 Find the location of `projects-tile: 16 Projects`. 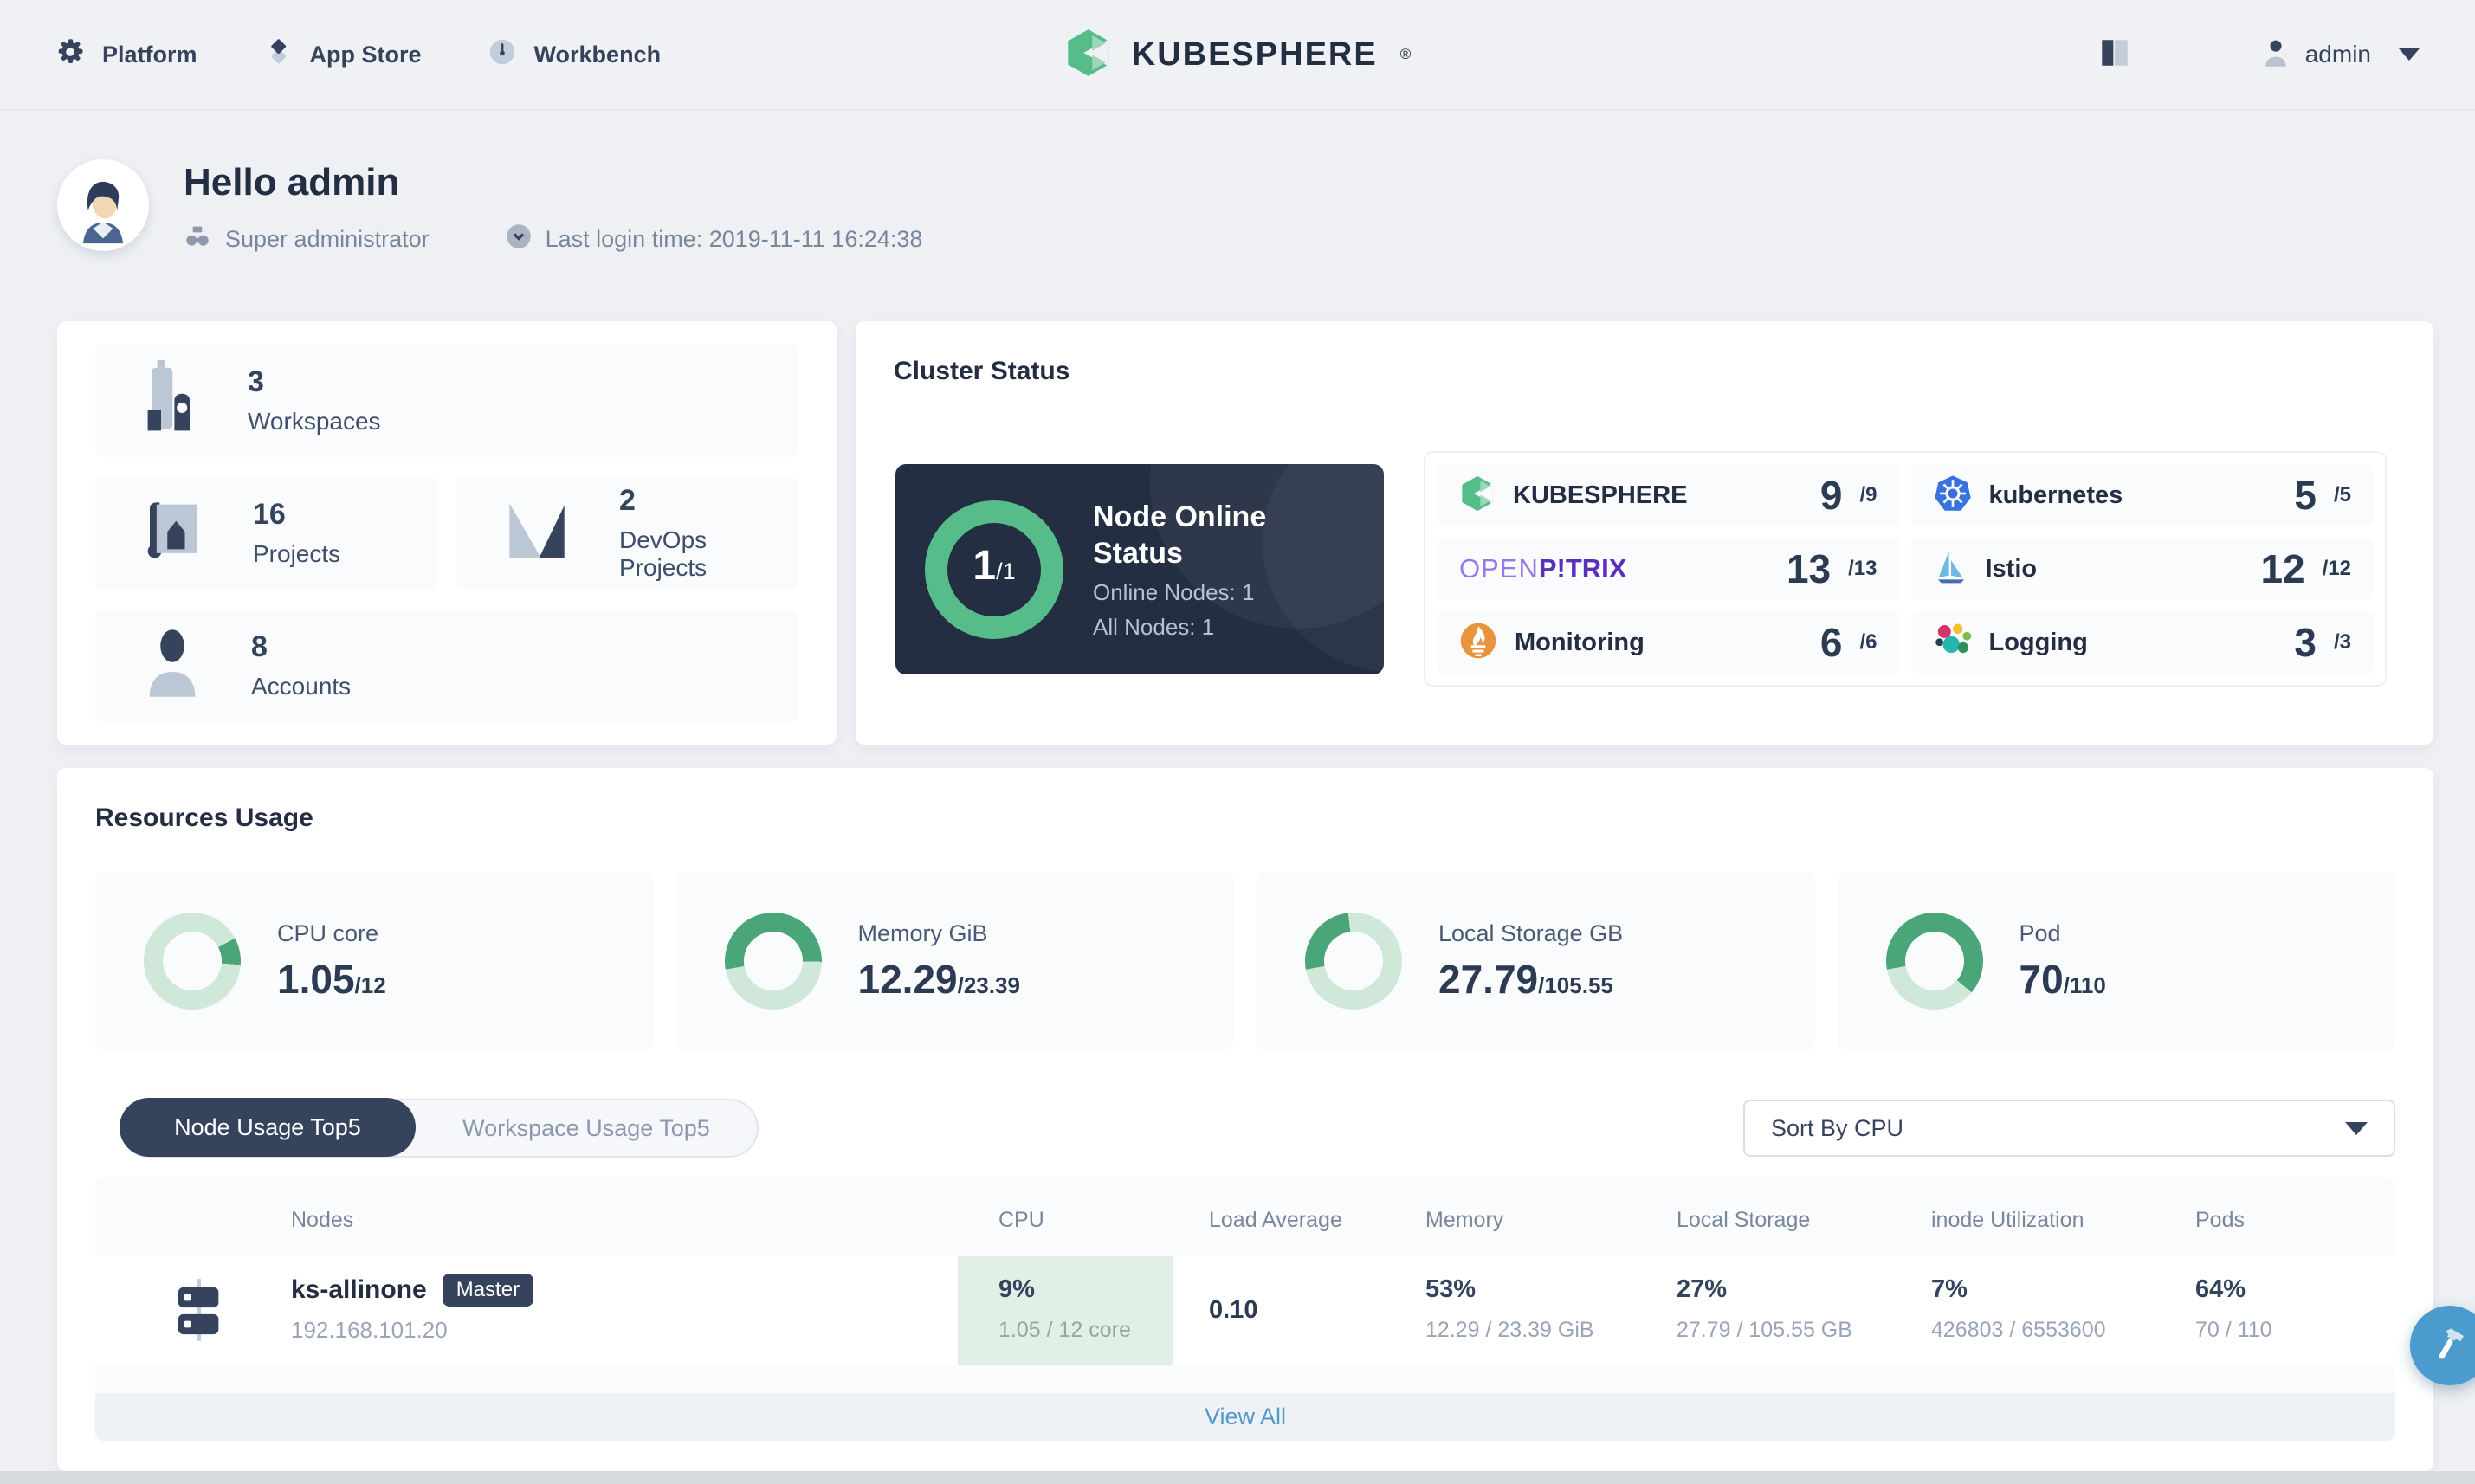

projects-tile: 16 Projects is located at coordinates (266, 532).